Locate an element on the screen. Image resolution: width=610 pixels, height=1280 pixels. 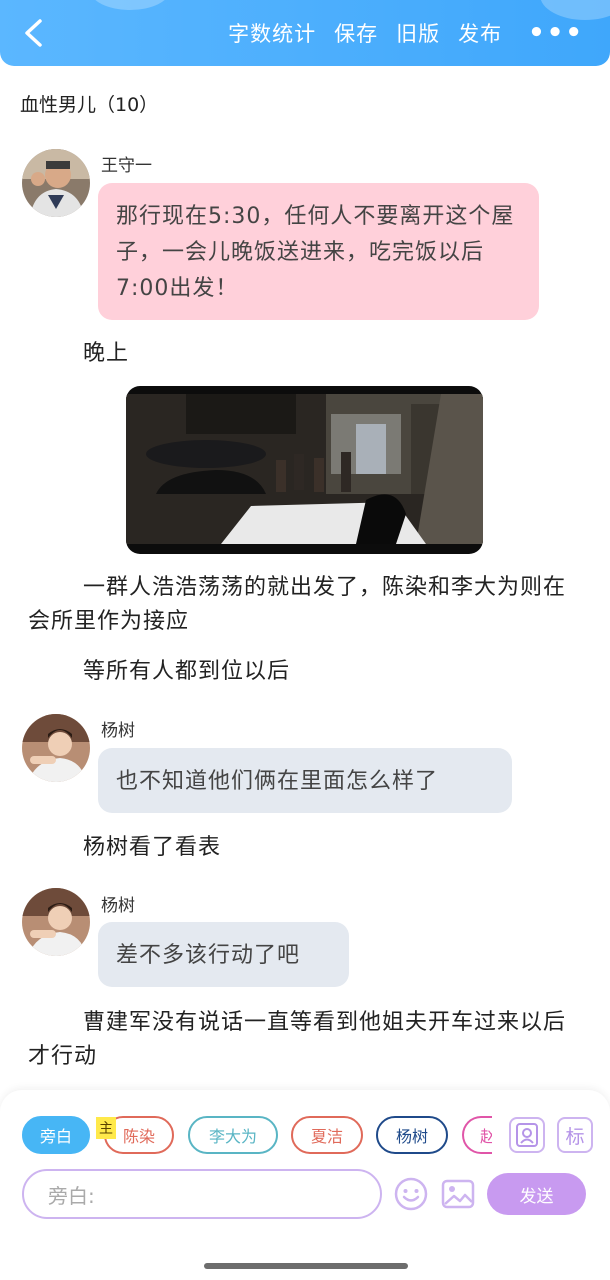
header-decoration is located at coordinates (130, 5).